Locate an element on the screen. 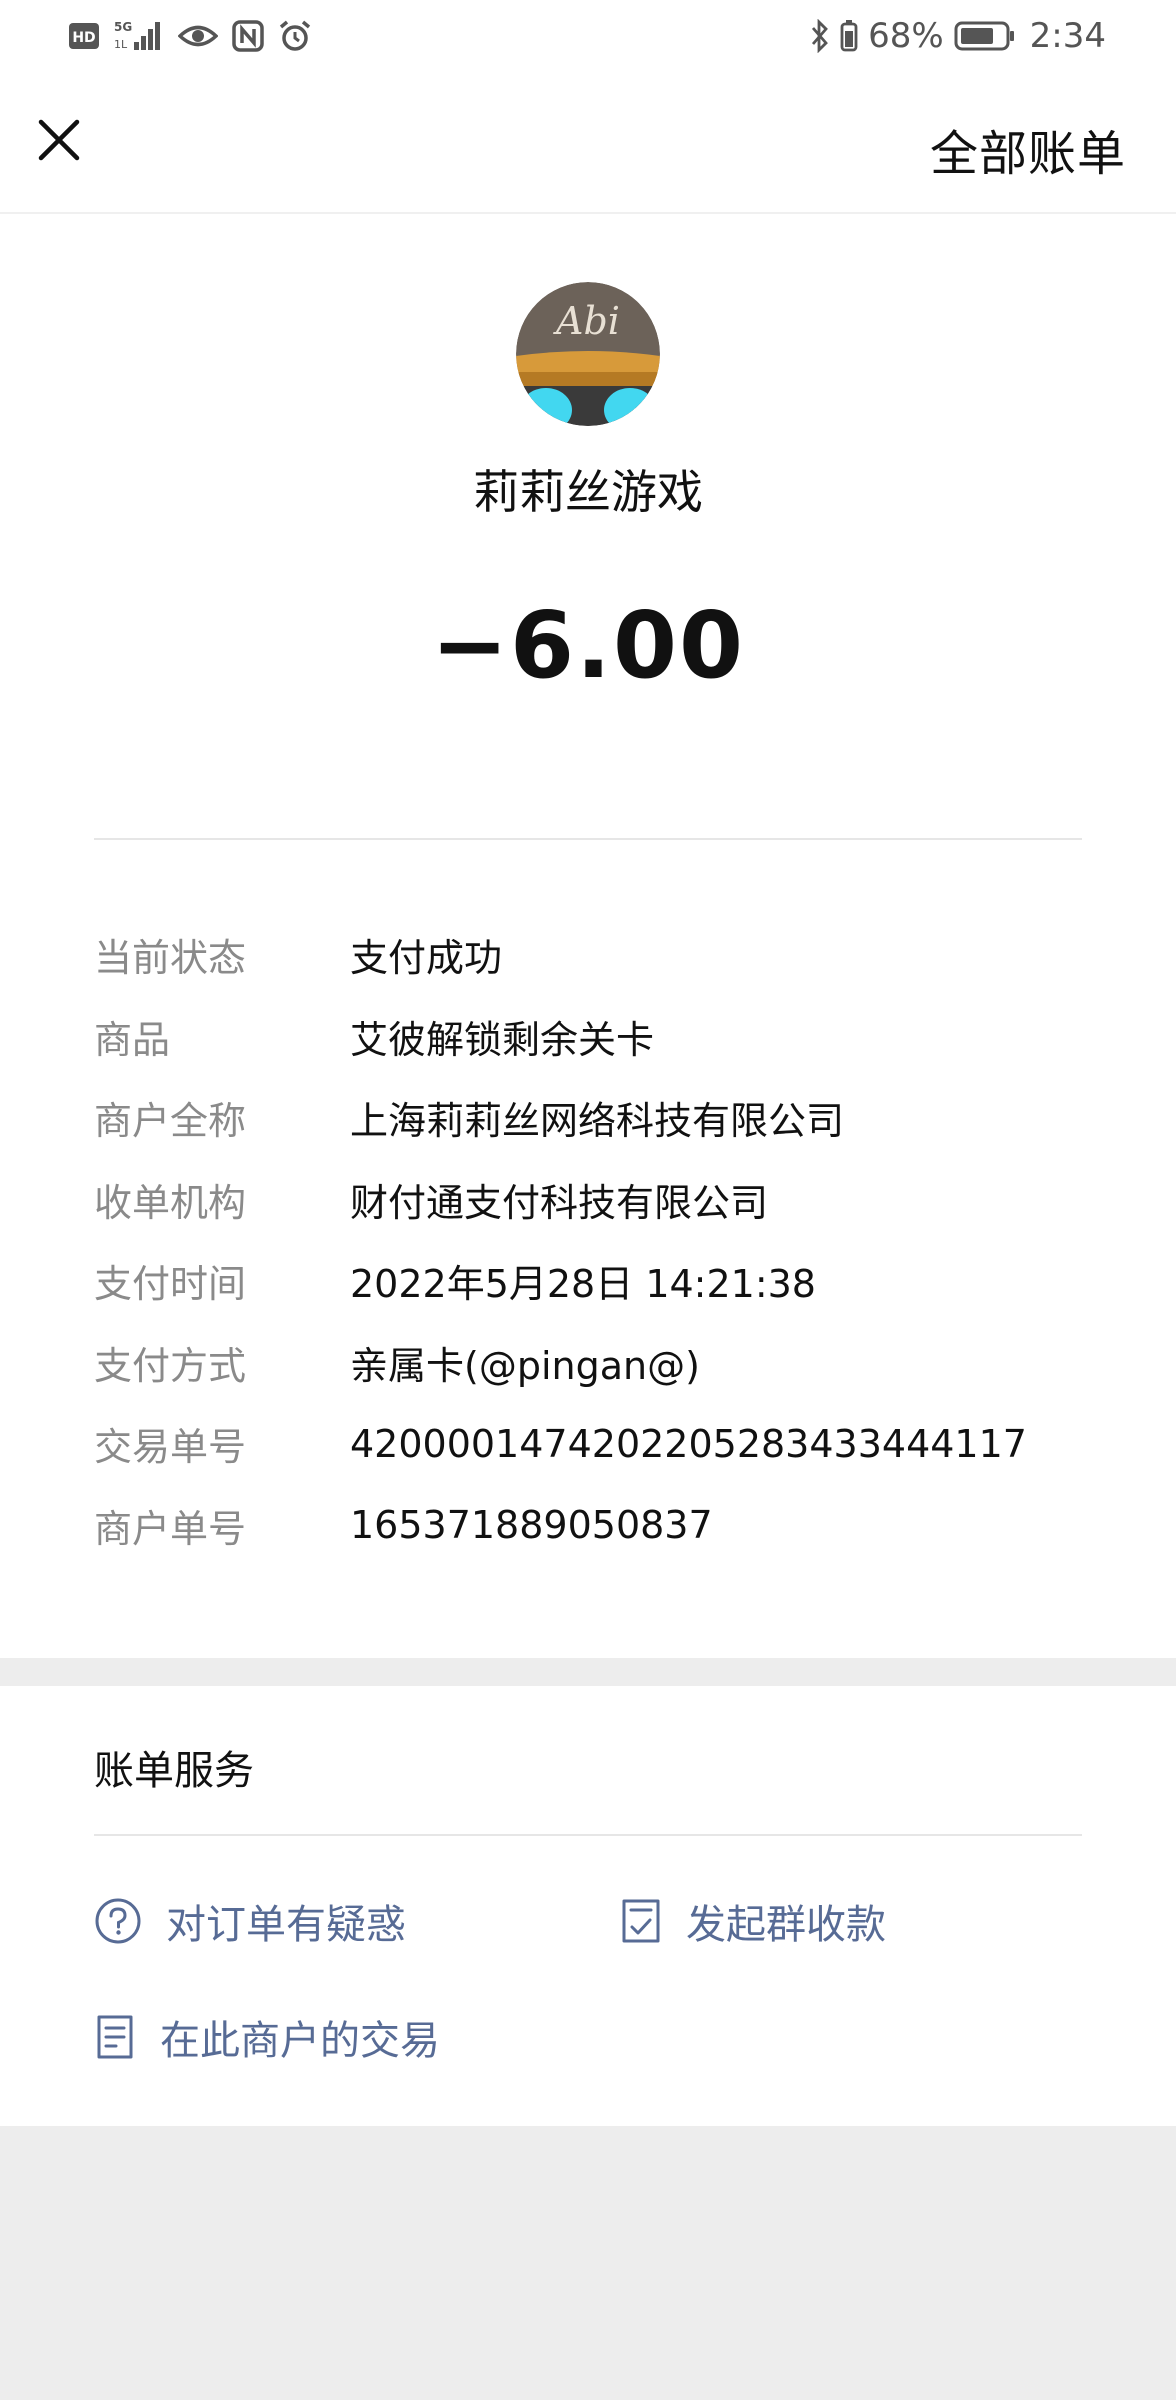  order-question-button: 对订单有疑惑 is located at coordinates (250, 1921).